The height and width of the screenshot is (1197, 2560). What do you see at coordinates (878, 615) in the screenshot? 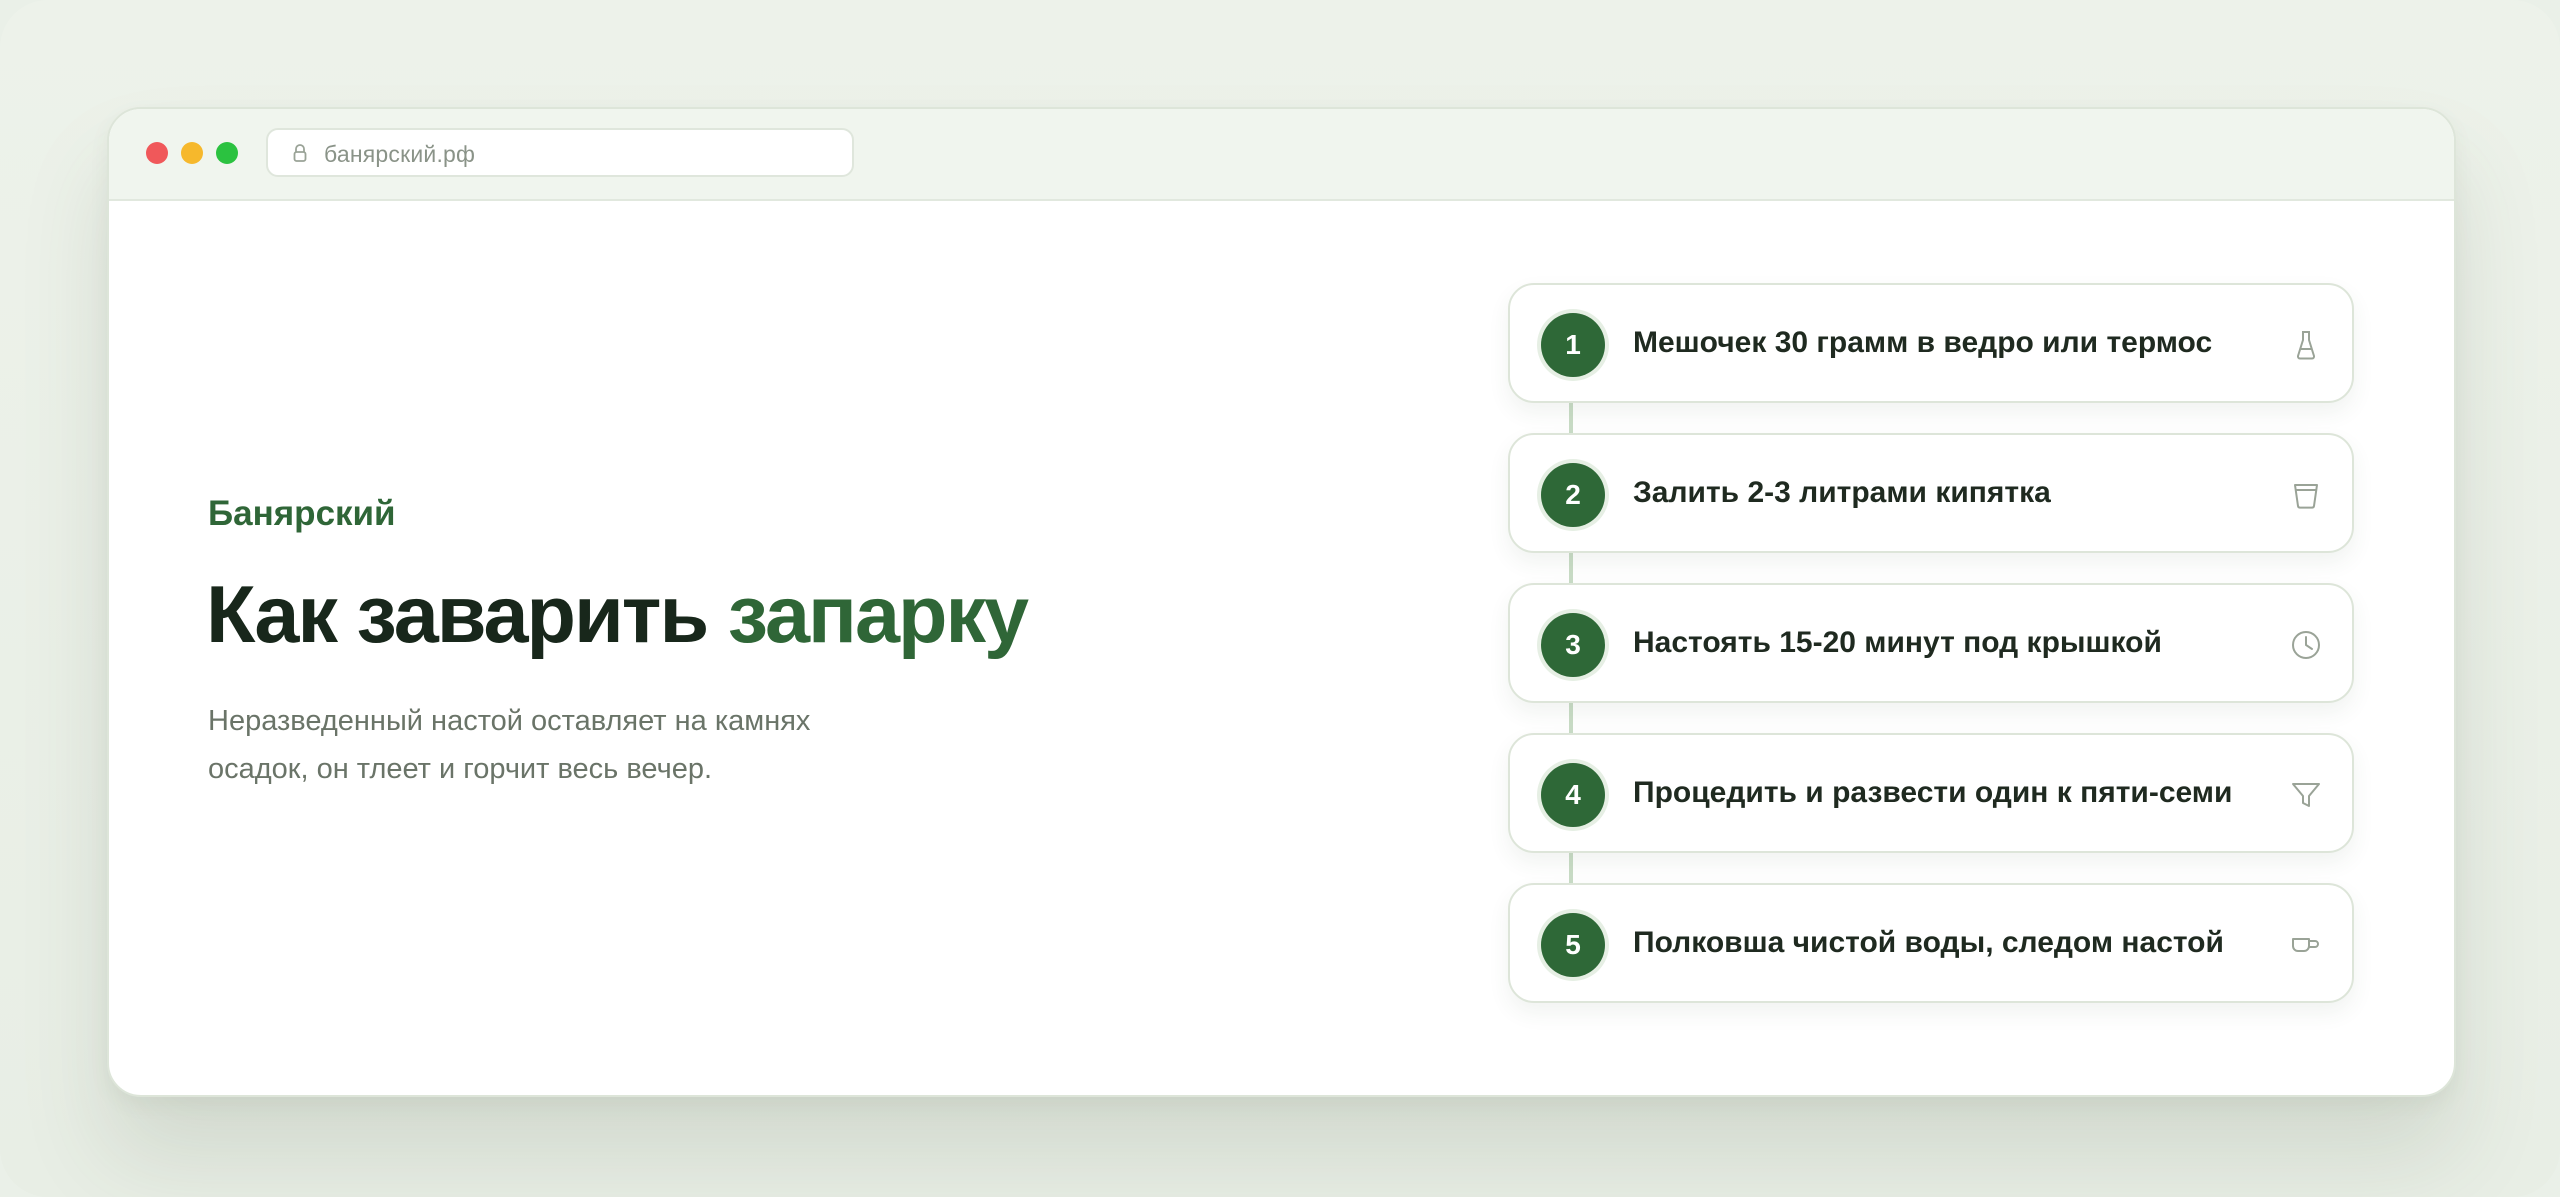
I see `page-title-accent: запарку` at bounding box center [878, 615].